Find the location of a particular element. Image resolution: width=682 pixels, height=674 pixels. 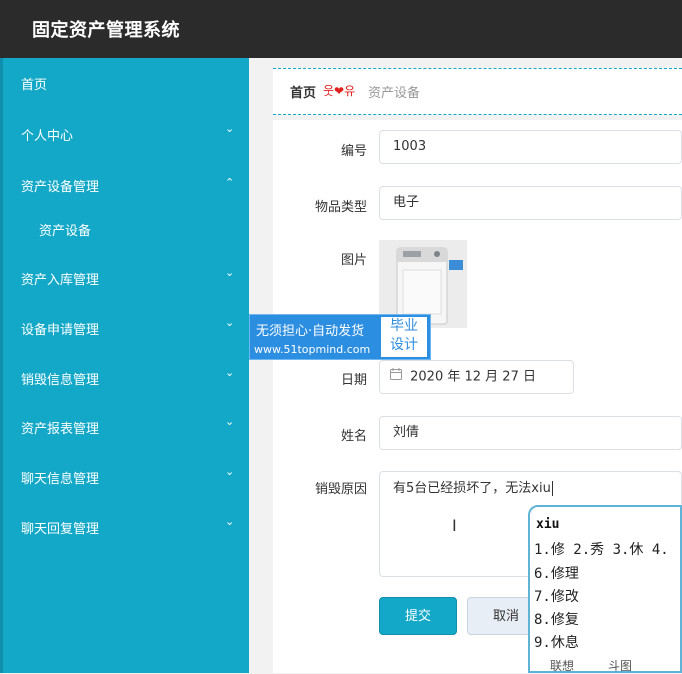

sidebar-item-personal-center: 个人中心 is located at coordinates (47, 134).